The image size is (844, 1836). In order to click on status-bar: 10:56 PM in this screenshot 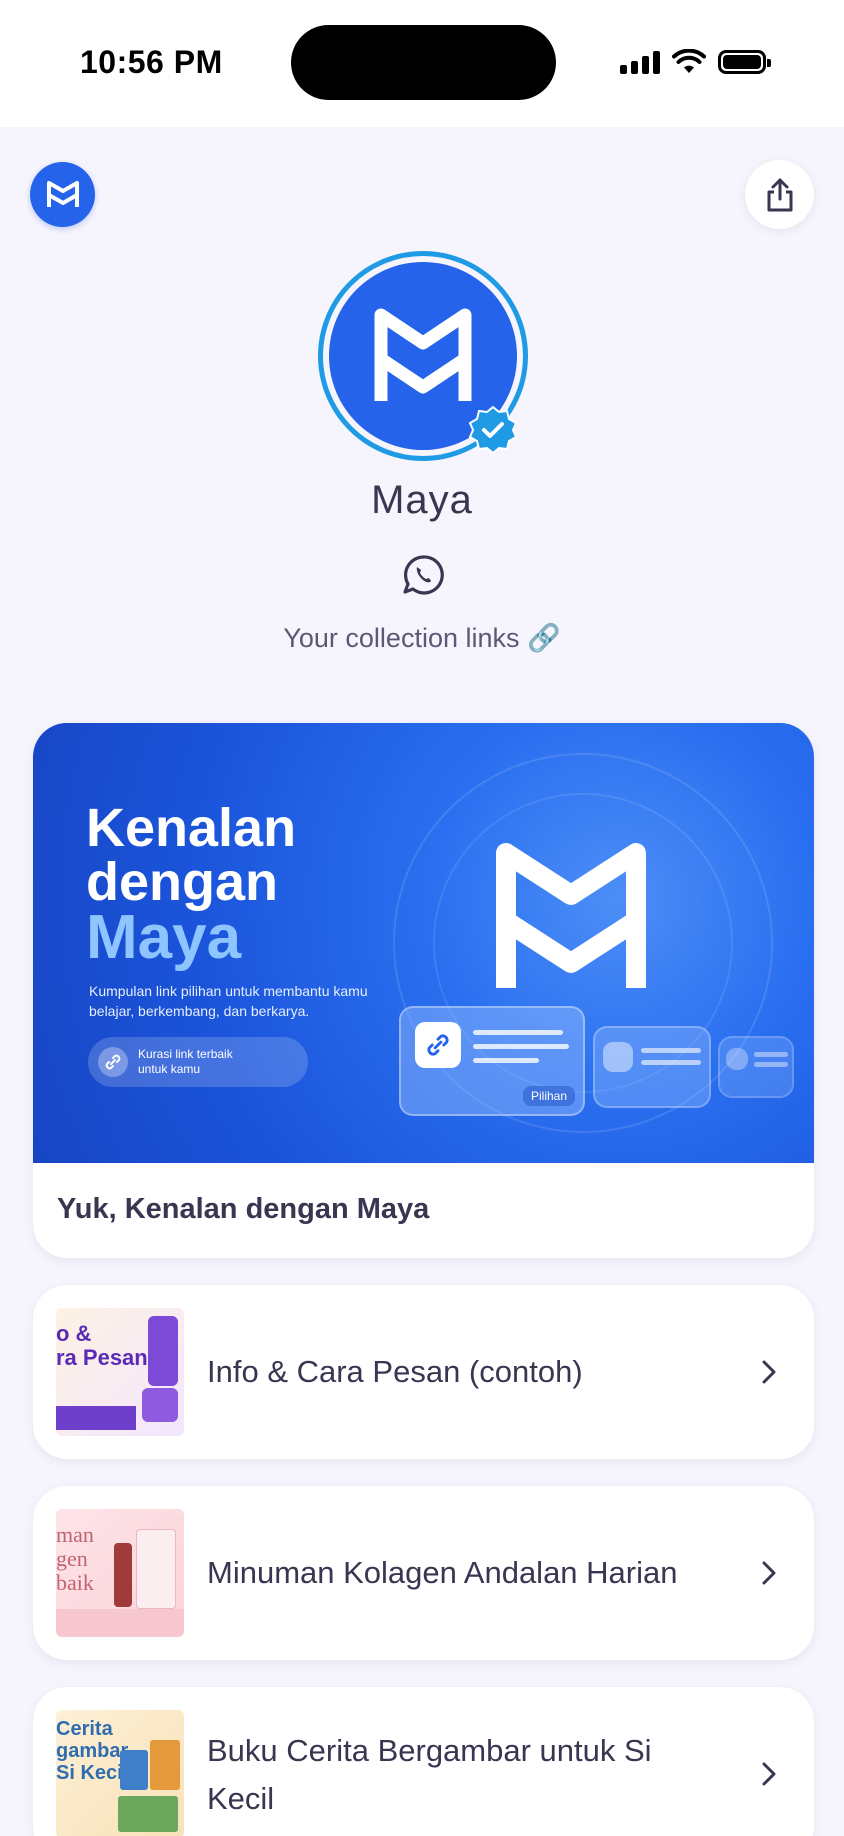, I will do `click(422, 63)`.